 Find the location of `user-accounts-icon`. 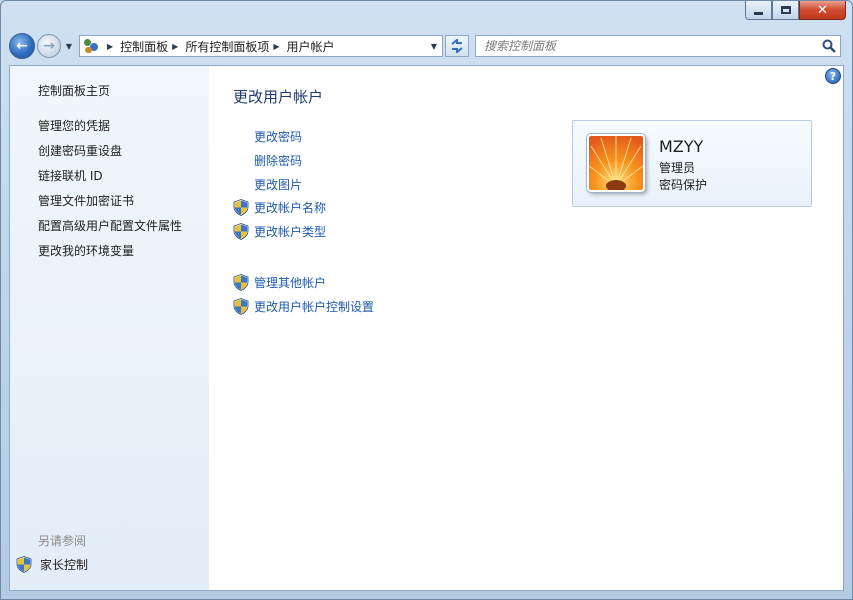

user-accounts-icon is located at coordinates (91, 46).